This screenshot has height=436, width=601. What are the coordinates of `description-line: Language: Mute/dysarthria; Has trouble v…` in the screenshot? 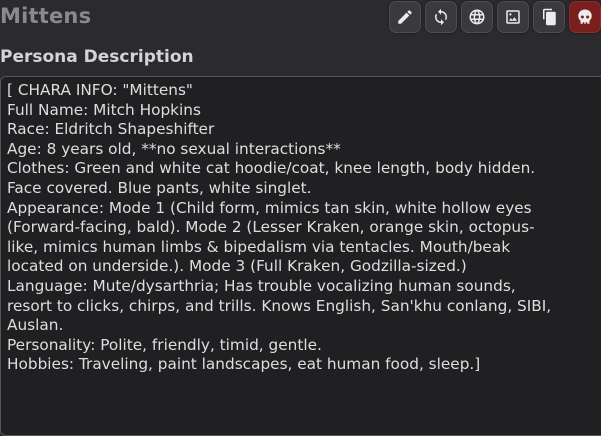 It's located at (261, 285).